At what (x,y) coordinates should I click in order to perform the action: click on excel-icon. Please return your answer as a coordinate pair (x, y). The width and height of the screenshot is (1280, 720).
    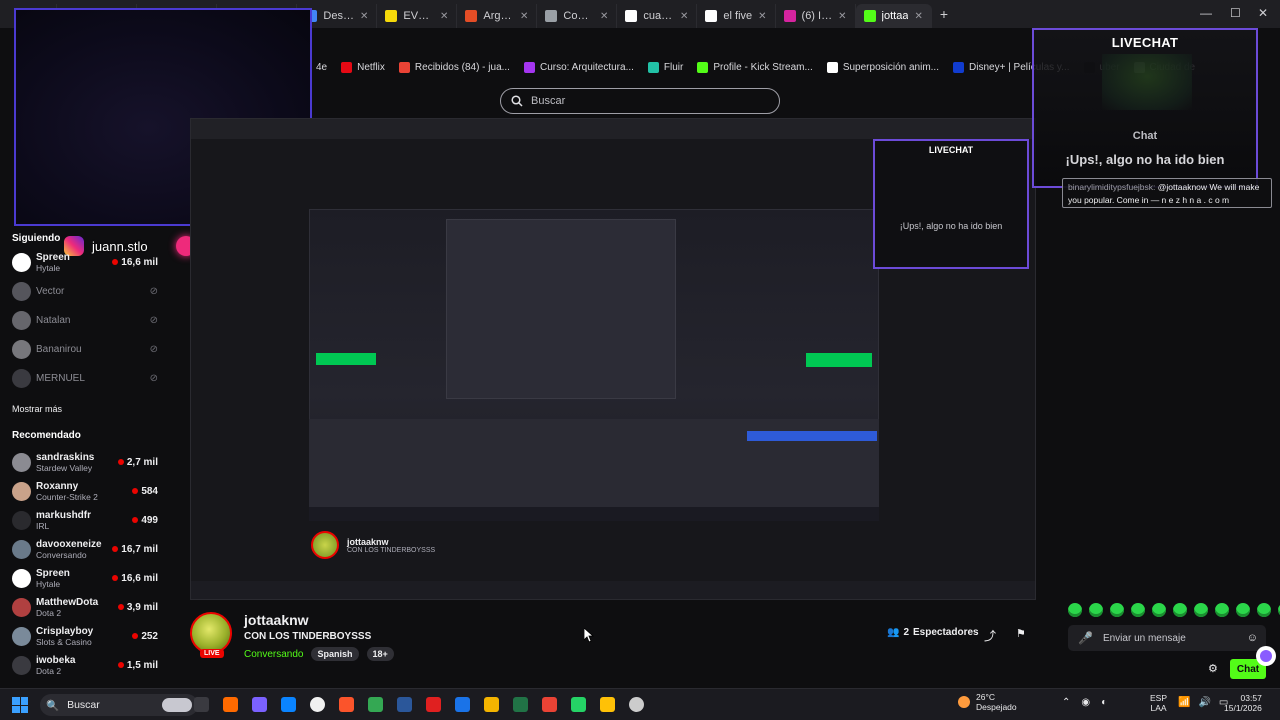
    Looking at the image, I should click on (520, 704).